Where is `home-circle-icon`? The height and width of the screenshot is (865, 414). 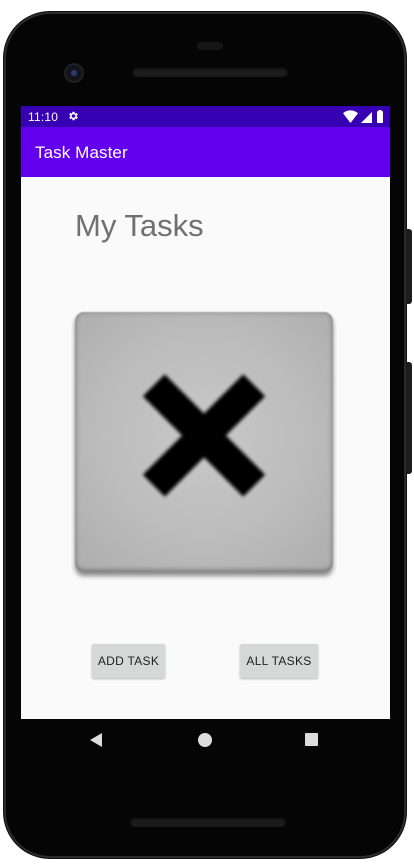 home-circle-icon is located at coordinates (205, 740).